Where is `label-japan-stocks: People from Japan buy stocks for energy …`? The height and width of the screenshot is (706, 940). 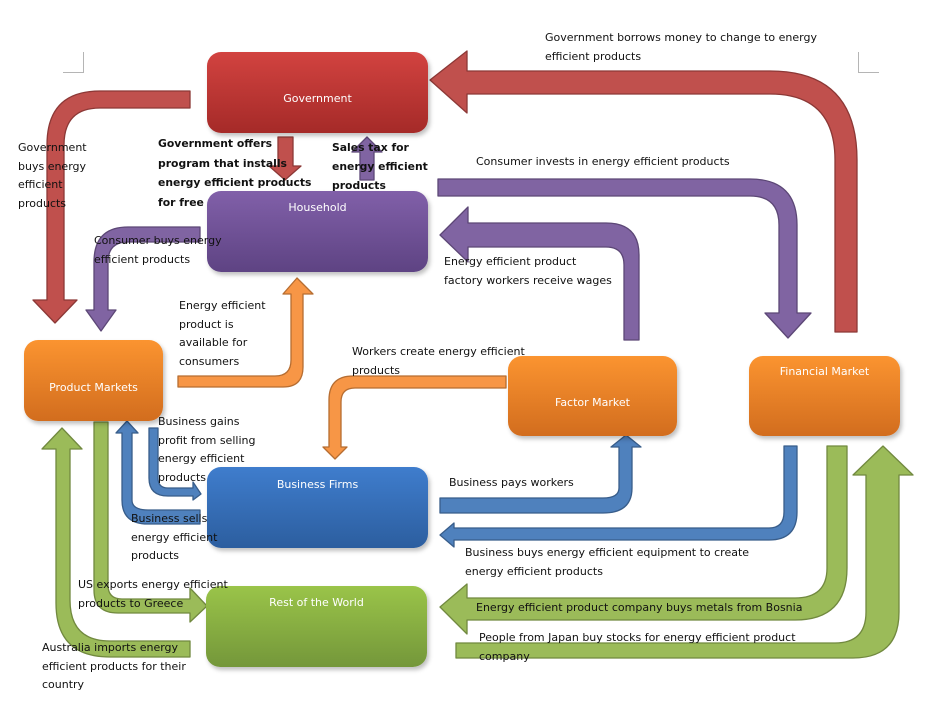 label-japan-stocks: People from Japan buy stocks for energy … is located at coordinates (637, 647).